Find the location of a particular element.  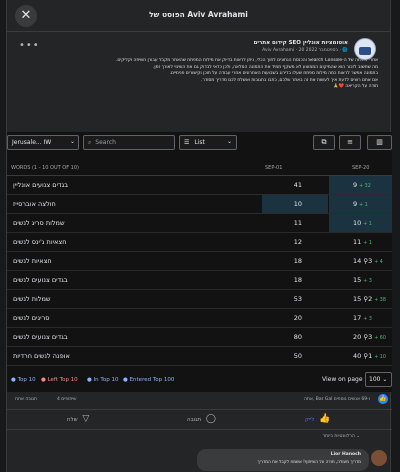

search-icon: ⌕ is located at coordinates (90, 142).